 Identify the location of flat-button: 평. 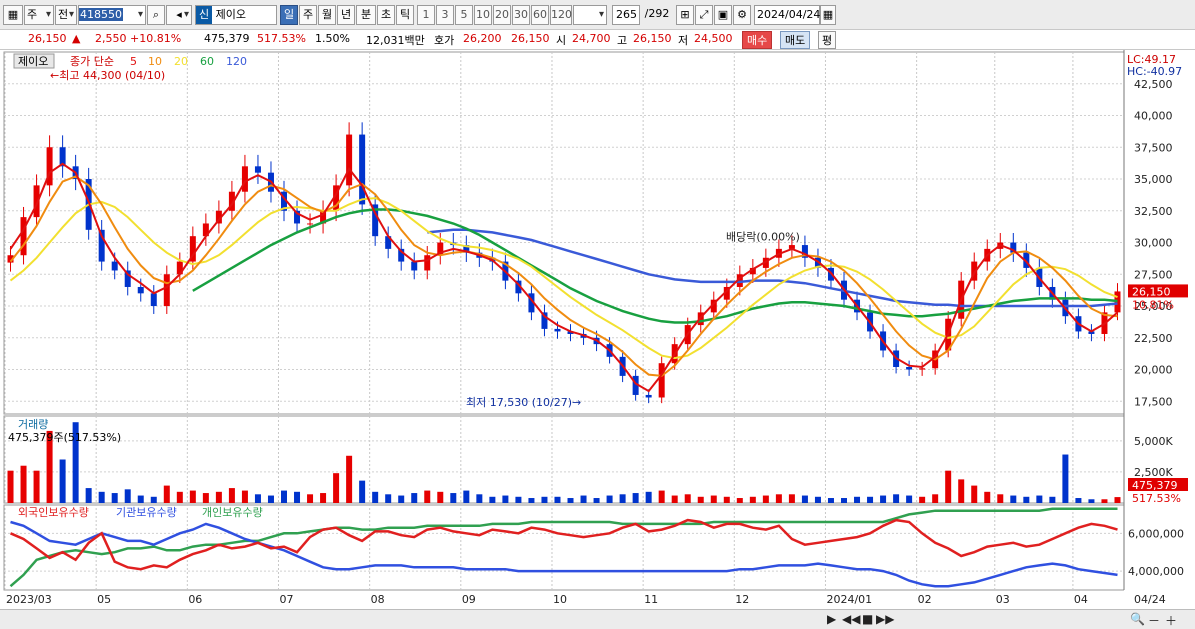
(827, 40).